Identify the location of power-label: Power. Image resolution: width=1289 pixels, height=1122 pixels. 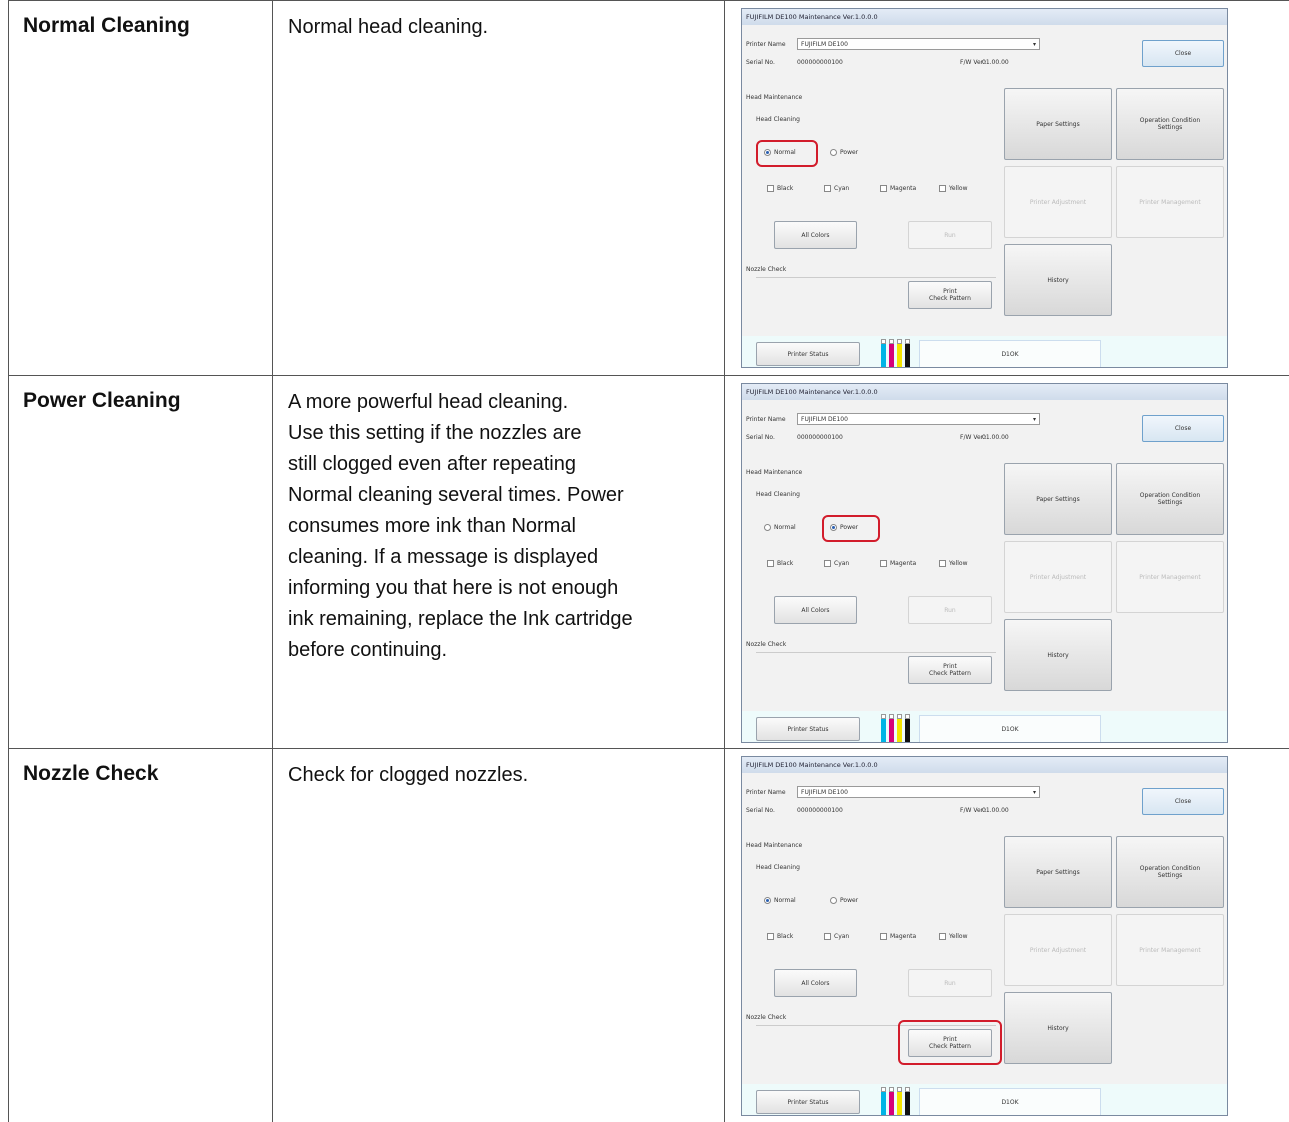
(849, 900).